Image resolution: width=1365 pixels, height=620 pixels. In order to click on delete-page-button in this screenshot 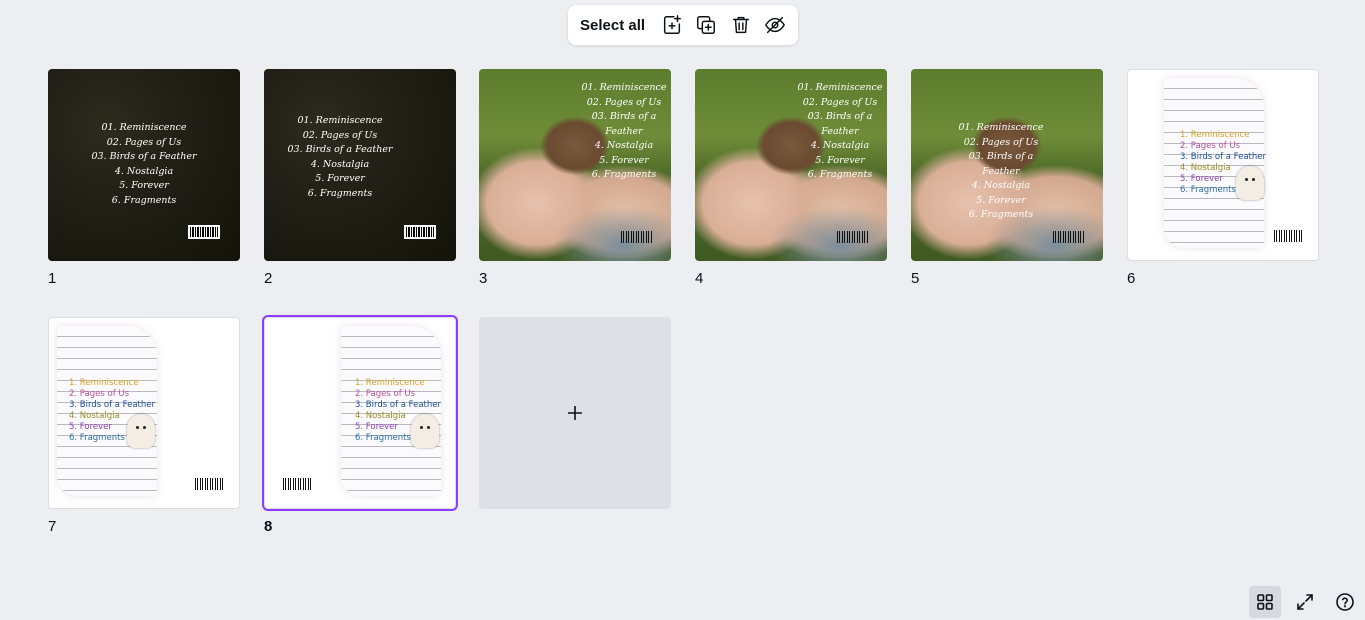, I will do `click(741, 25)`.